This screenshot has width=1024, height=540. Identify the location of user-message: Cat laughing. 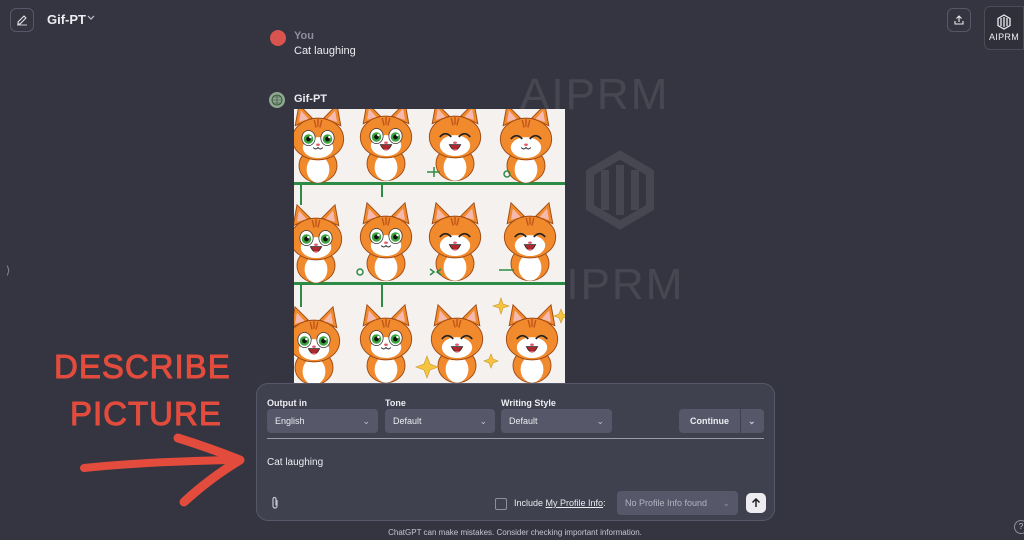
(325, 51).